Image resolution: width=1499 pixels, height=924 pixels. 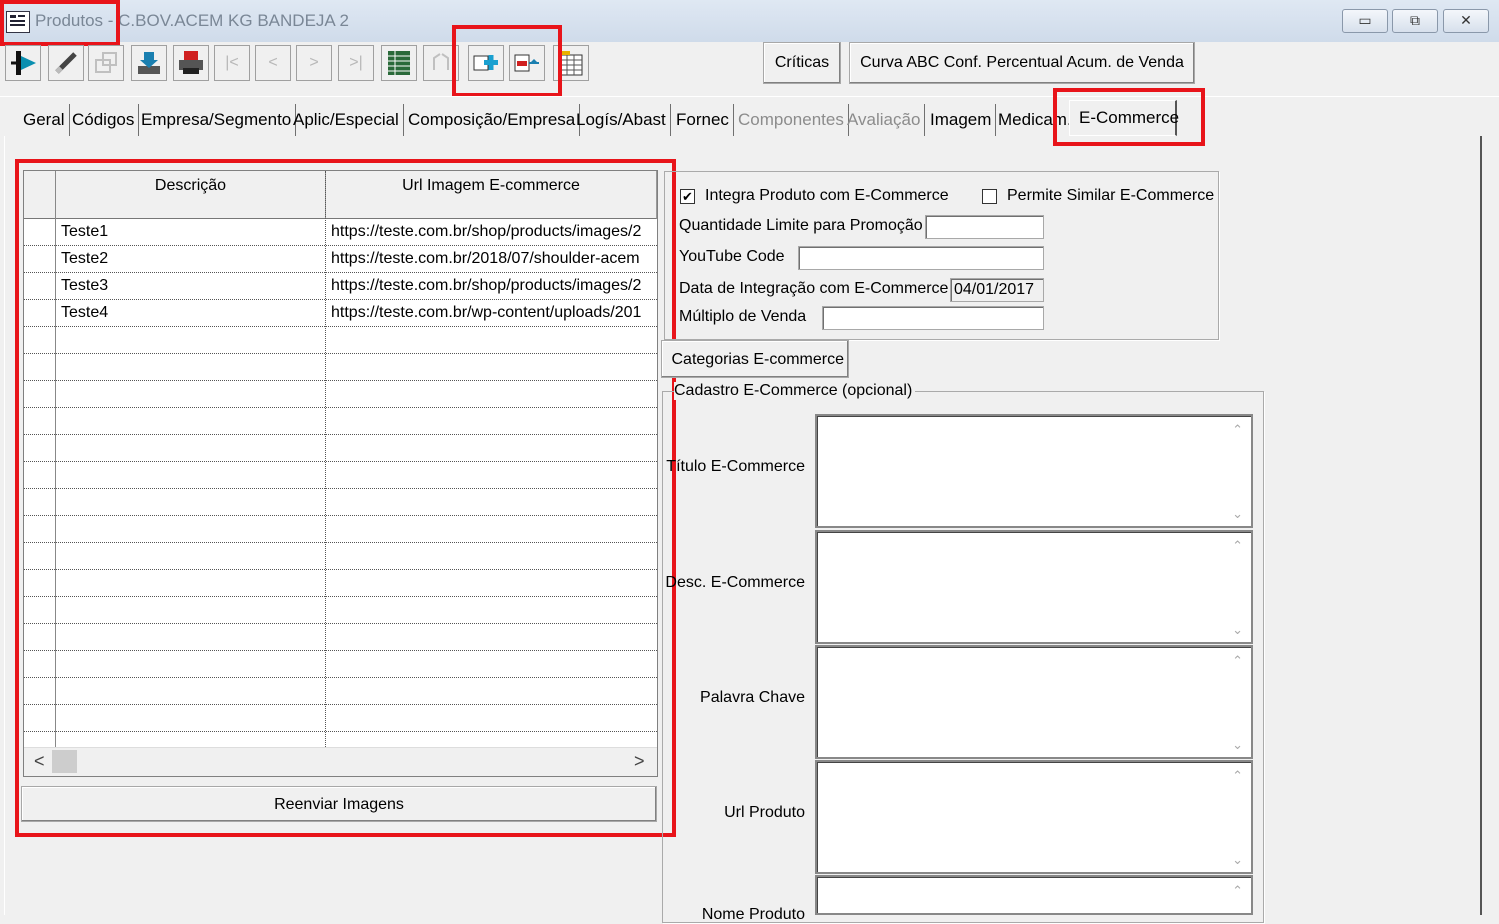 What do you see at coordinates (884, 120) in the screenshot?
I see `tab-avaliacao: Avaliação` at bounding box center [884, 120].